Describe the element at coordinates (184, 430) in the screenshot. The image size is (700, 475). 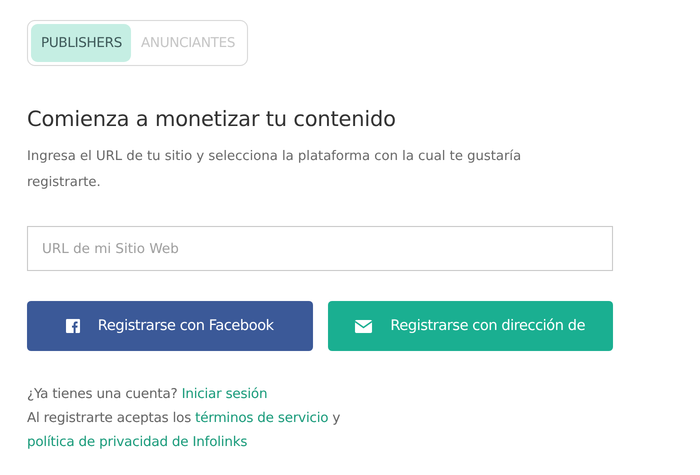
I see `footer-text: Al registrarte aceptas los términos de servicio y política de privacidad de Infolinks` at that location.